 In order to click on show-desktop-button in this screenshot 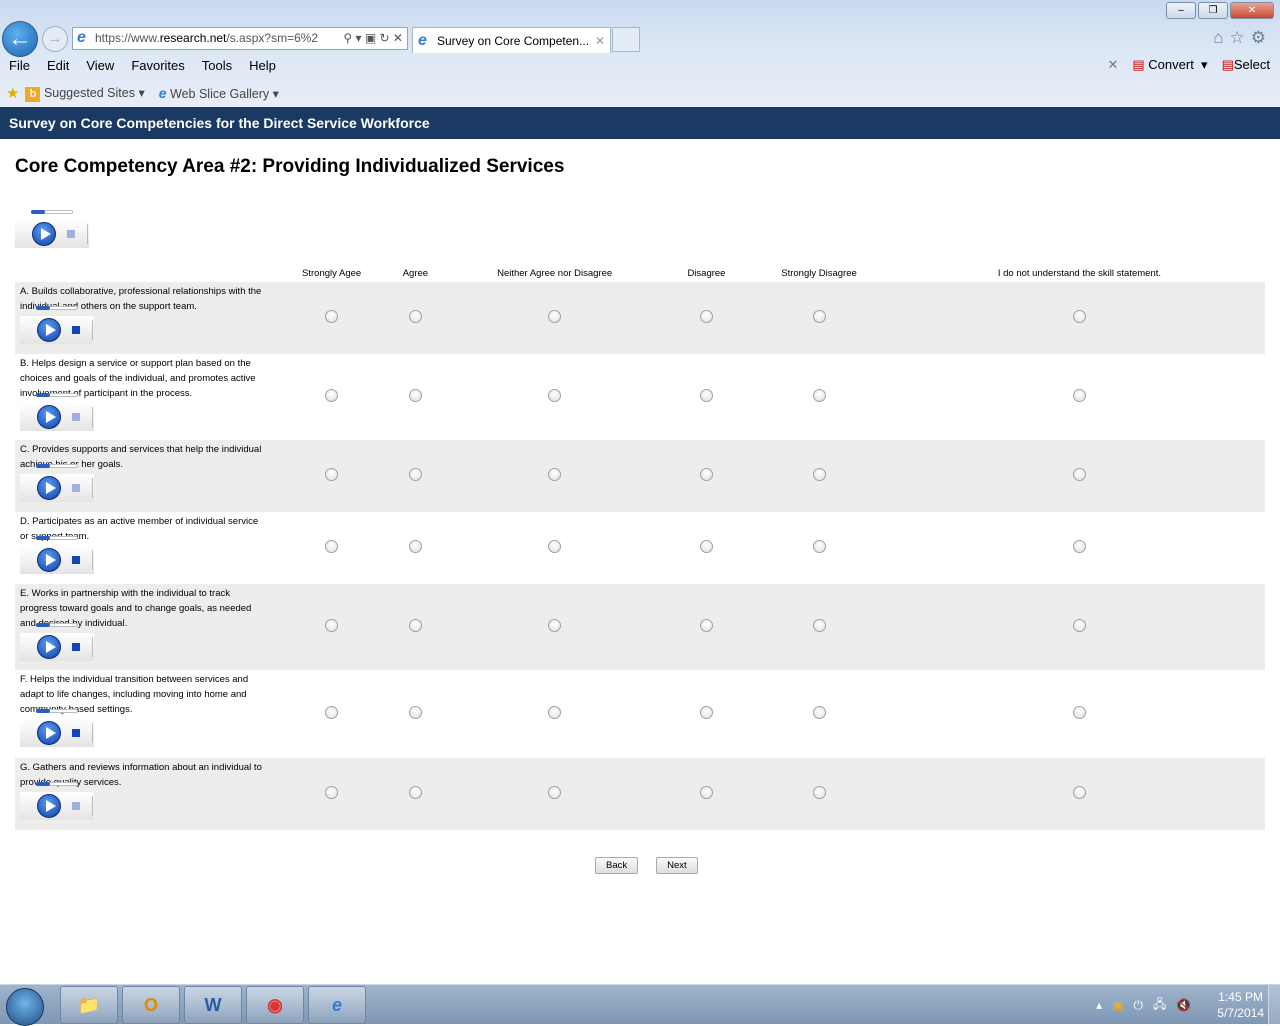, I will do `click(1274, 1005)`.